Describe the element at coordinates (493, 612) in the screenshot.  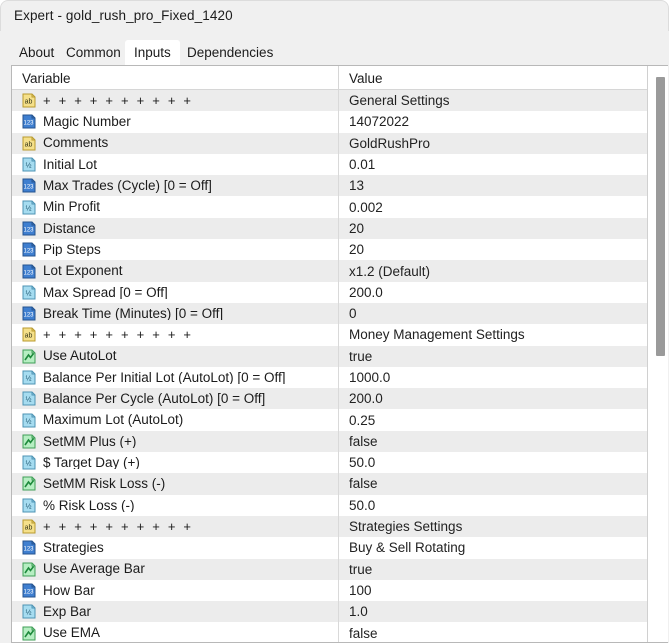
I see `cell-value: 1.0` at that location.